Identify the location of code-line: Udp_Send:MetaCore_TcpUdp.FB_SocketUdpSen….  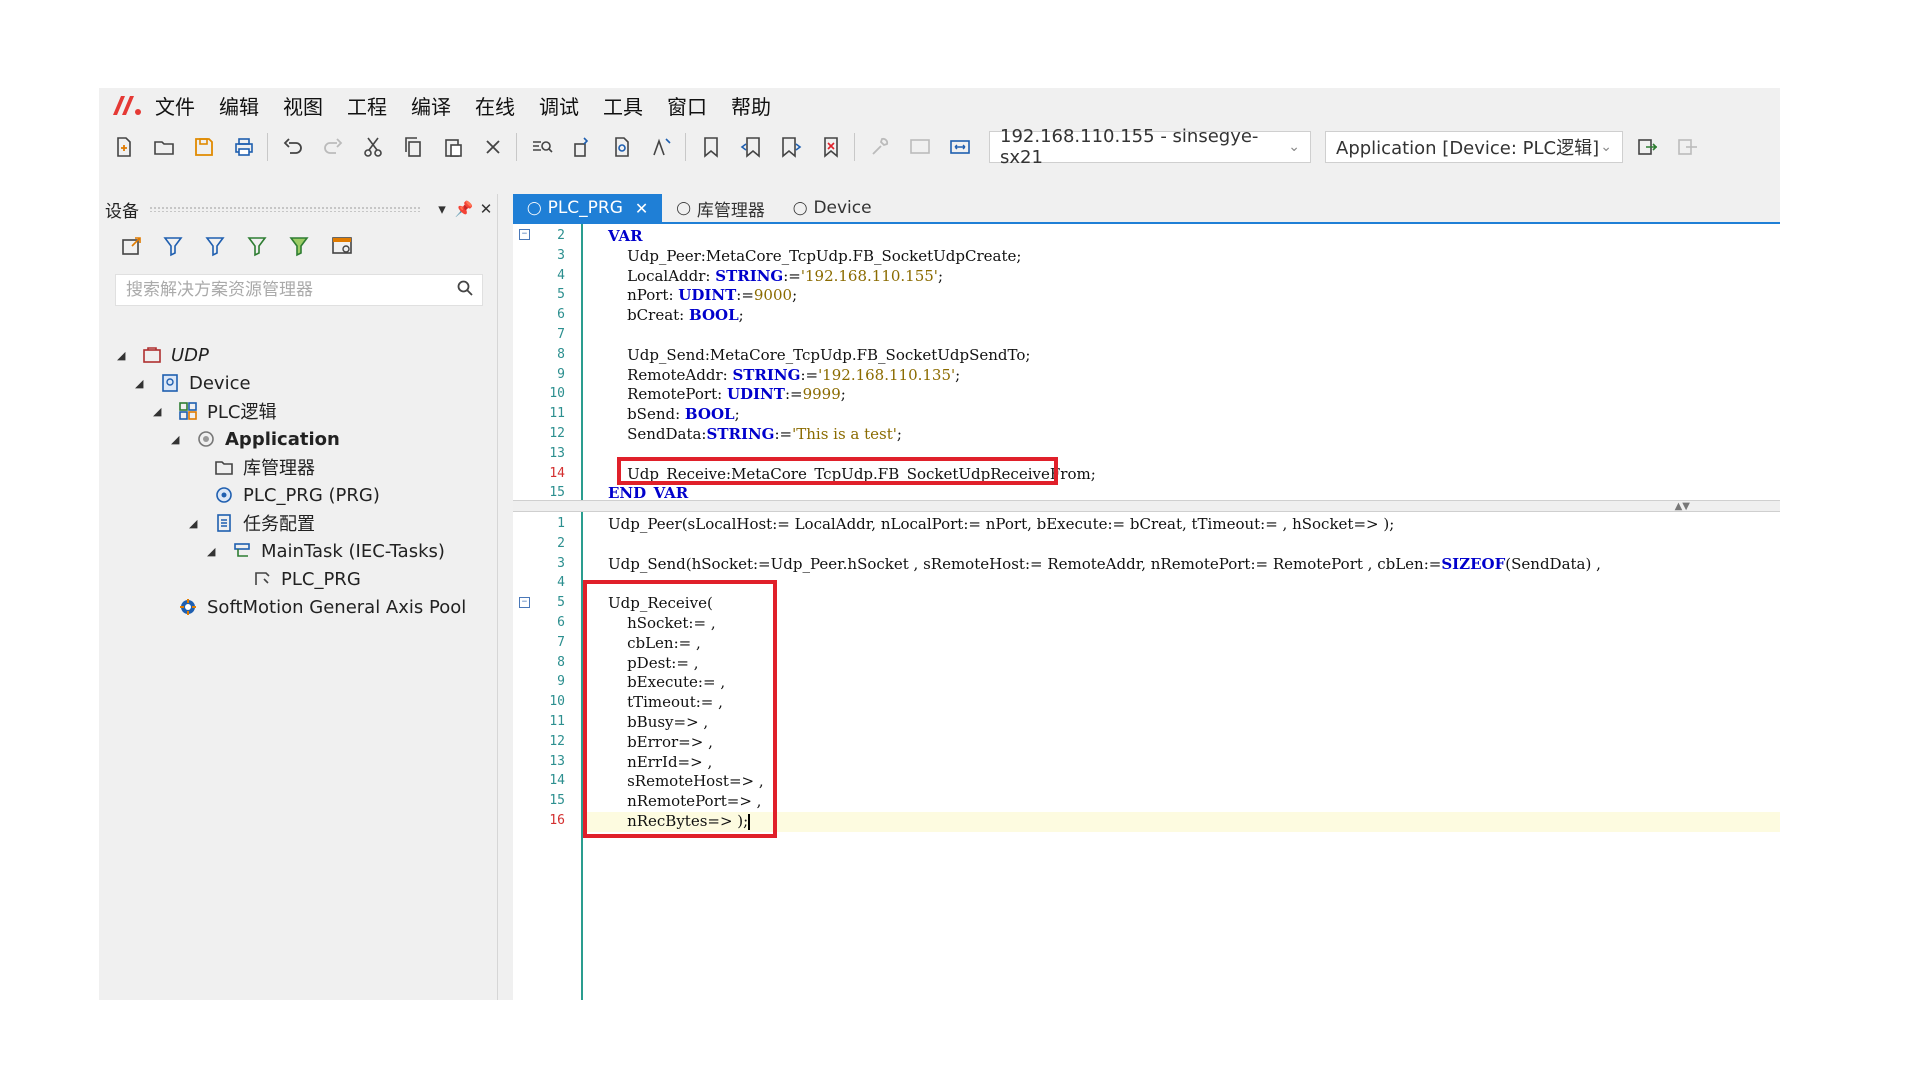
(819, 355).